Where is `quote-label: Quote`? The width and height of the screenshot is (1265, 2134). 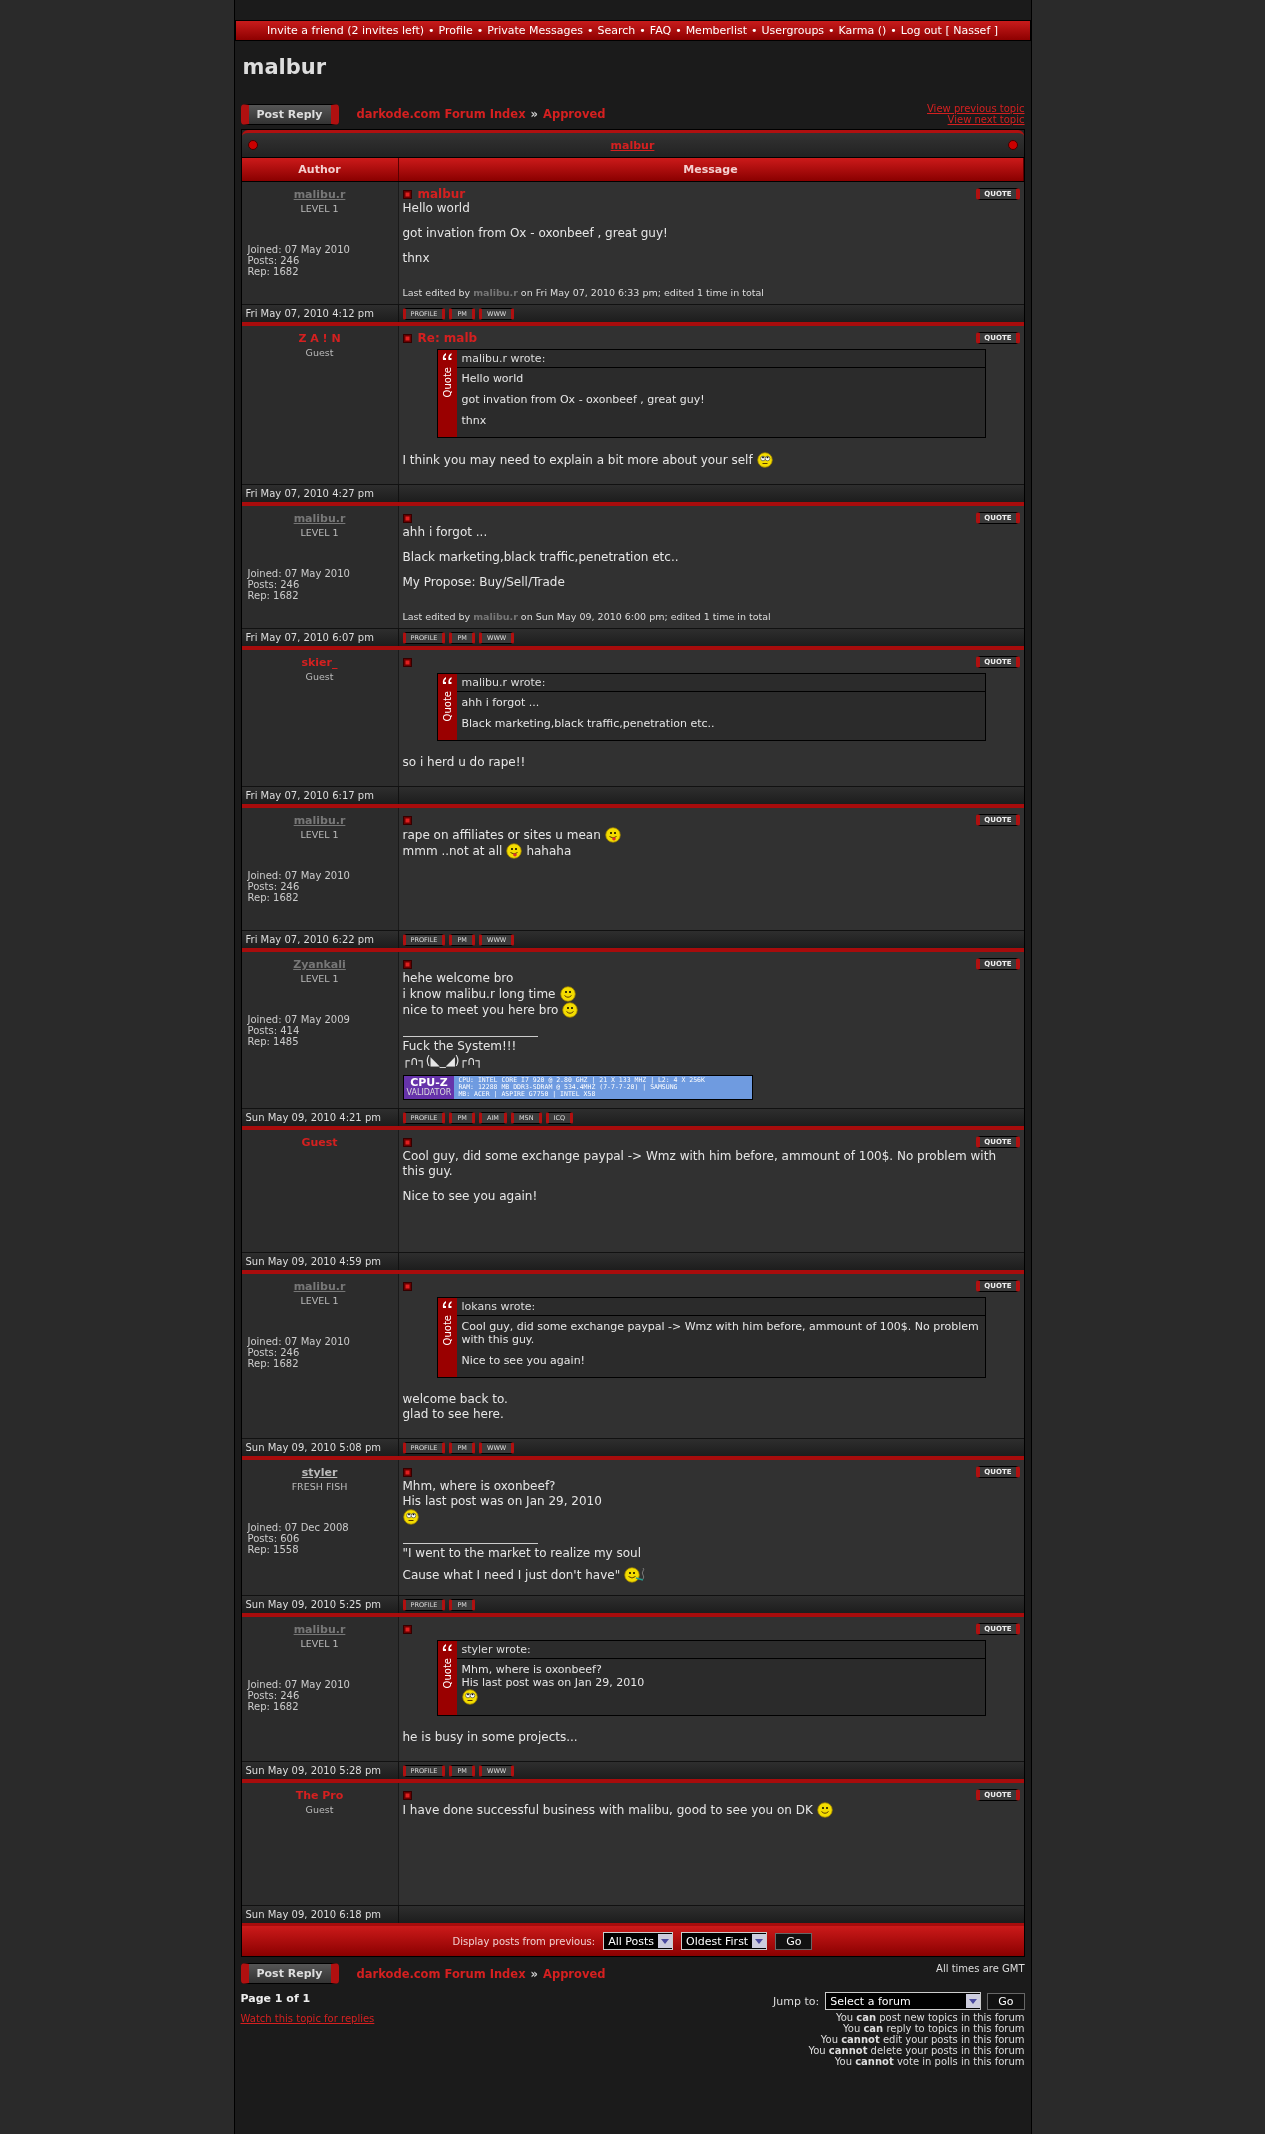
quote-label: Quote is located at coordinates (447, 1330).